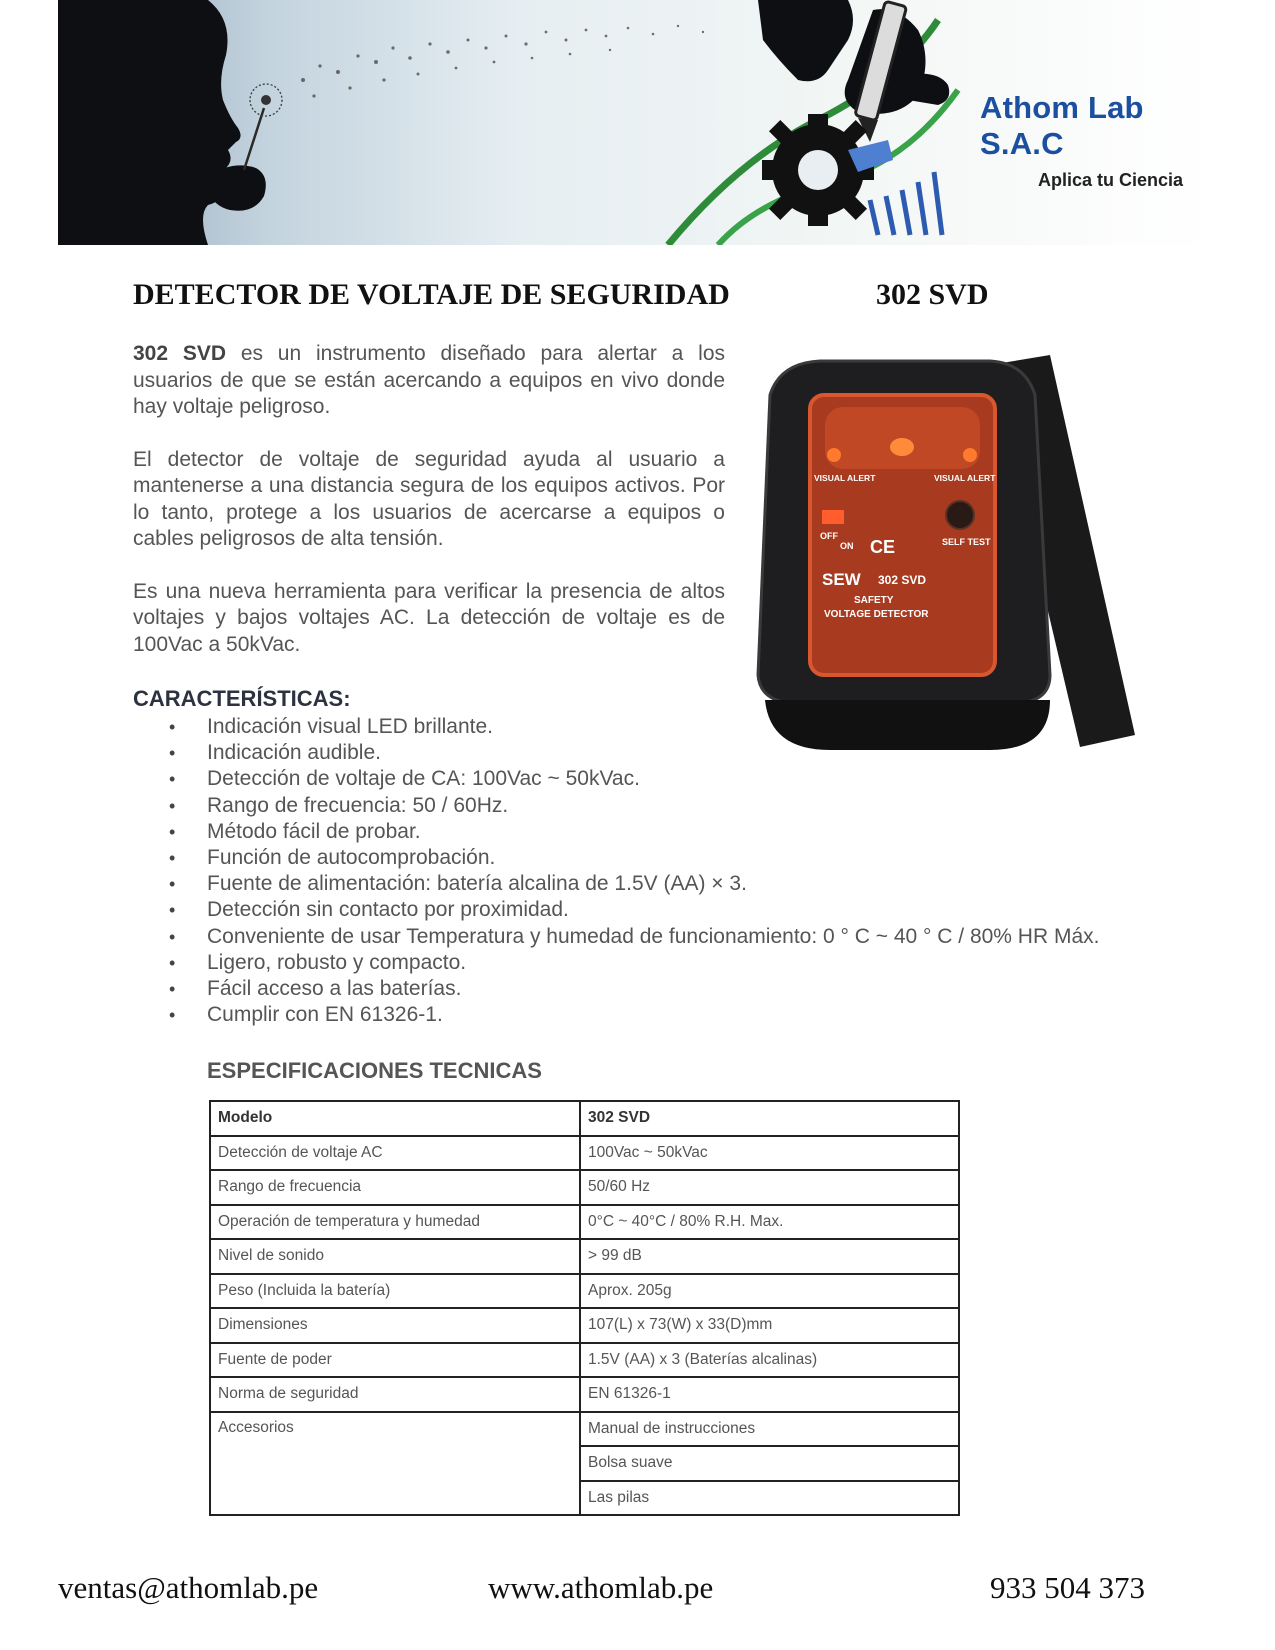  Describe the element at coordinates (395, 1152) in the screenshot. I see `table-cell: Detección de voltaje AC` at that location.